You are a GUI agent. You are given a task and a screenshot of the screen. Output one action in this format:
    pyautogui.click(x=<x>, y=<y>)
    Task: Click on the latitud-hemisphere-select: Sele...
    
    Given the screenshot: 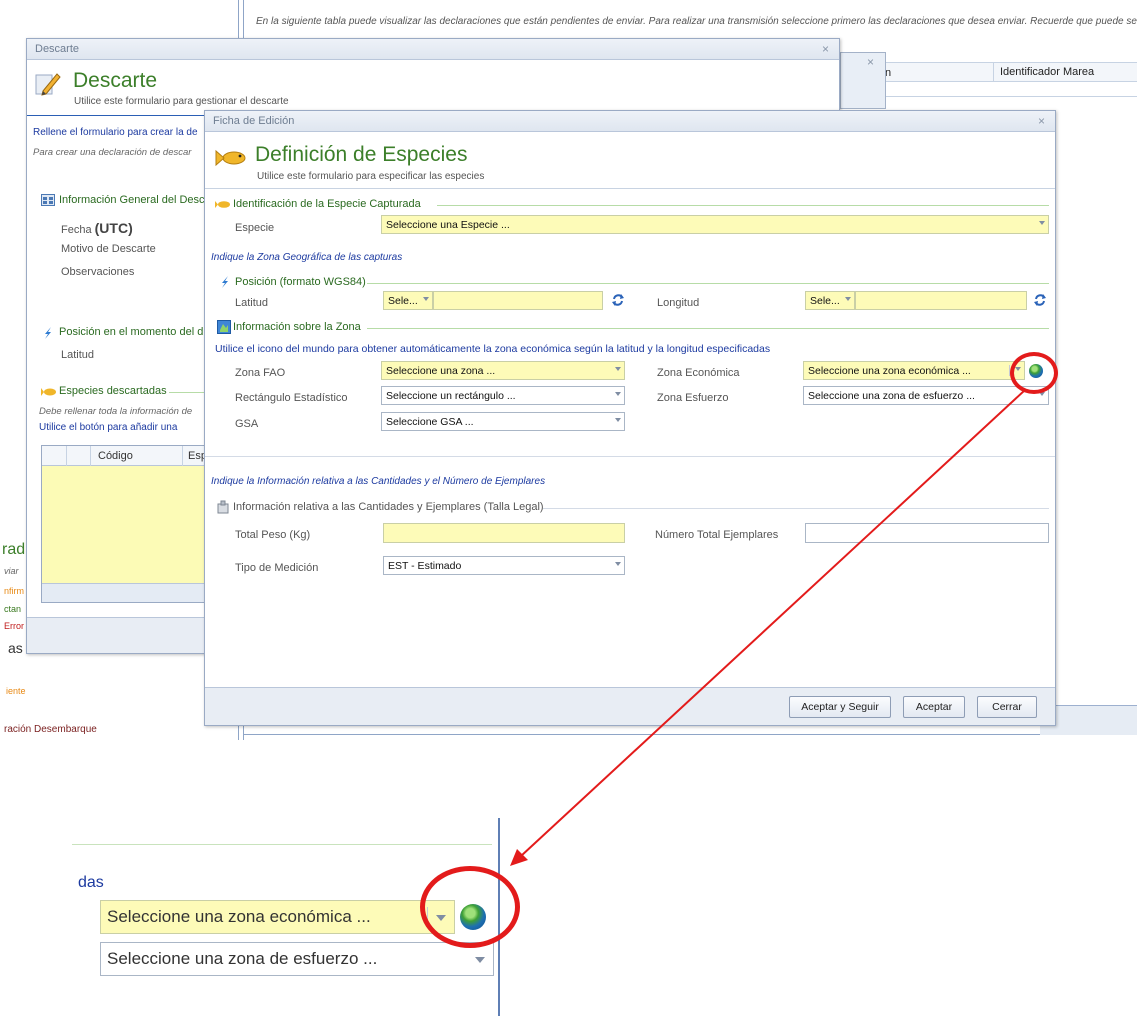 What is the action you would take?
    pyautogui.click(x=408, y=300)
    